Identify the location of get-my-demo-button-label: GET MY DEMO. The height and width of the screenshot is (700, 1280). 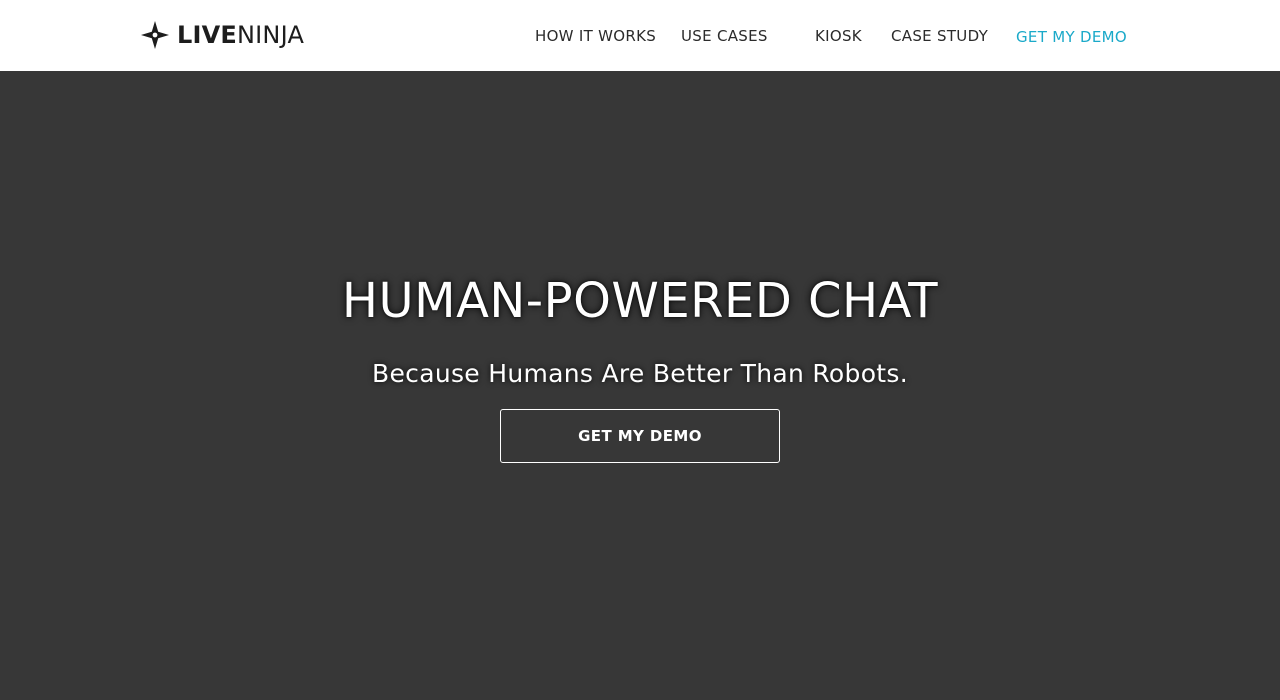
(640, 436).